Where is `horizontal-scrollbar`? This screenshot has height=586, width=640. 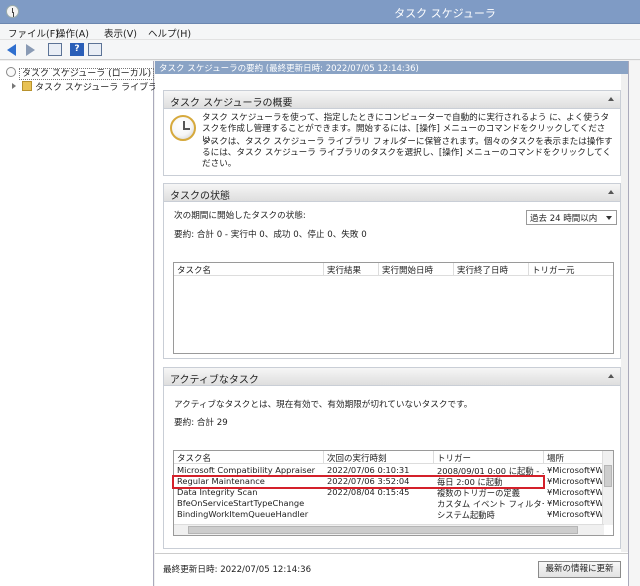 horizontal-scrollbar is located at coordinates (389, 529).